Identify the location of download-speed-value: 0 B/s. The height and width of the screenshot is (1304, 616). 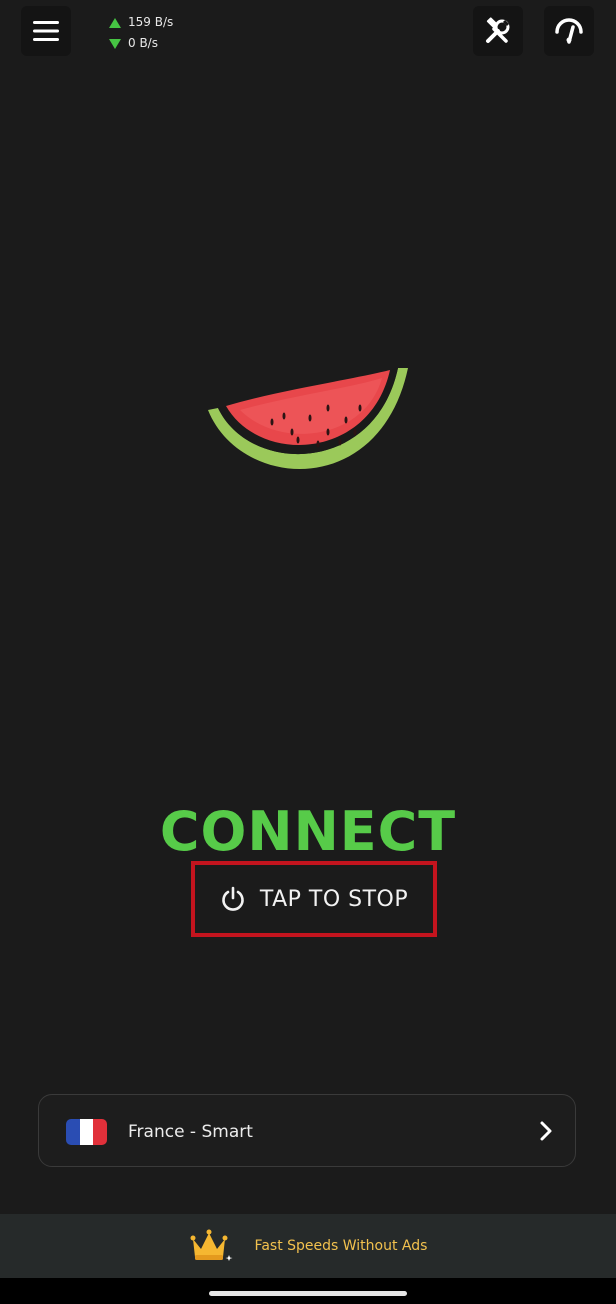
(143, 43).